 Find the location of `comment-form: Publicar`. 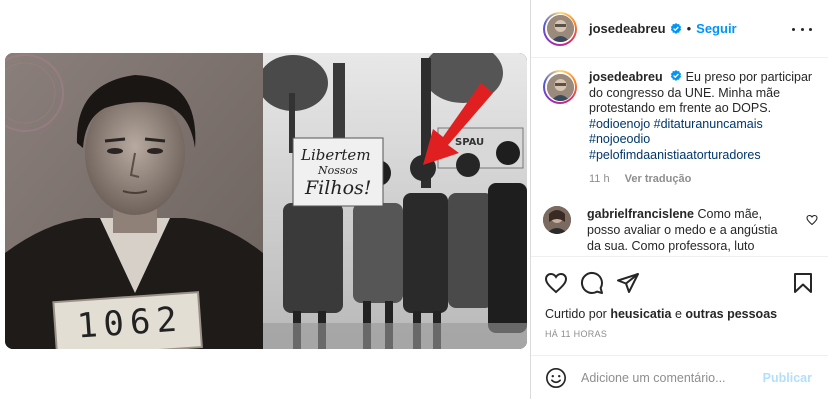

comment-form: Publicar is located at coordinates (679, 377).